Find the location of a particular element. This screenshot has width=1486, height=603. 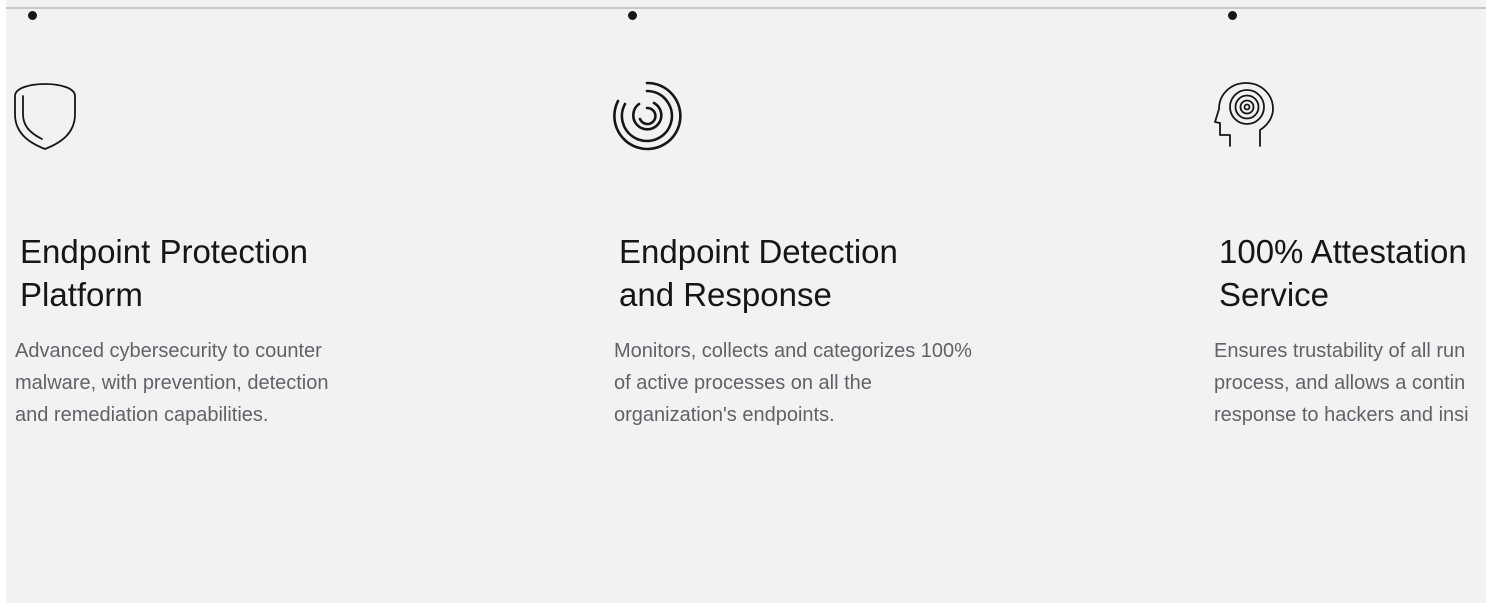

head-target-icon is located at coordinates (1247, 116).